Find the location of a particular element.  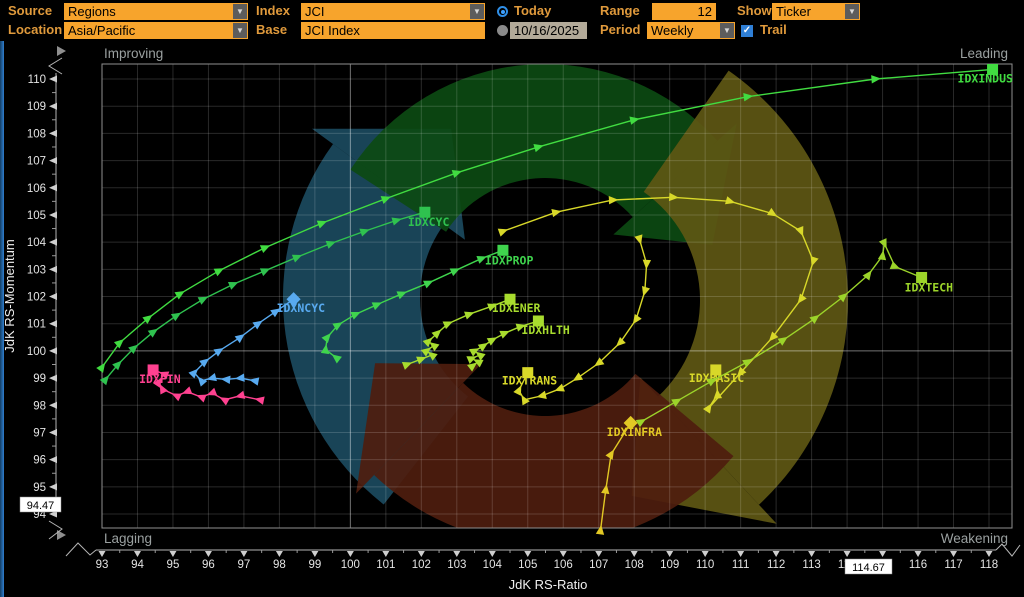

source-label: Source is located at coordinates (30, 10).